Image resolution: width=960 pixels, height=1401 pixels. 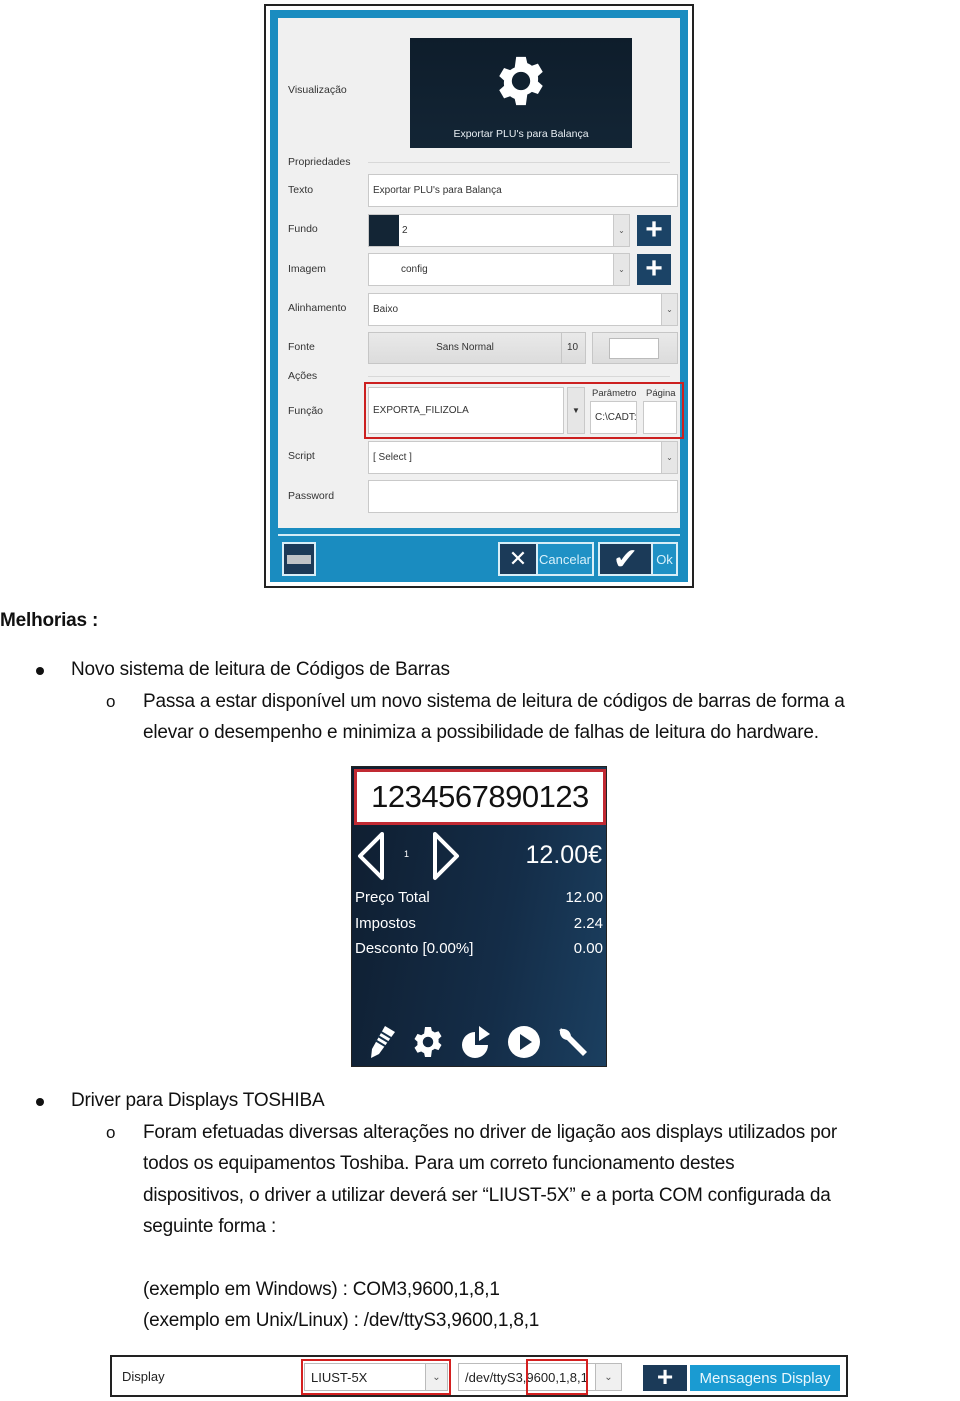 I want to click on cancel-label: Cancelar, so click(x=564, y=559).